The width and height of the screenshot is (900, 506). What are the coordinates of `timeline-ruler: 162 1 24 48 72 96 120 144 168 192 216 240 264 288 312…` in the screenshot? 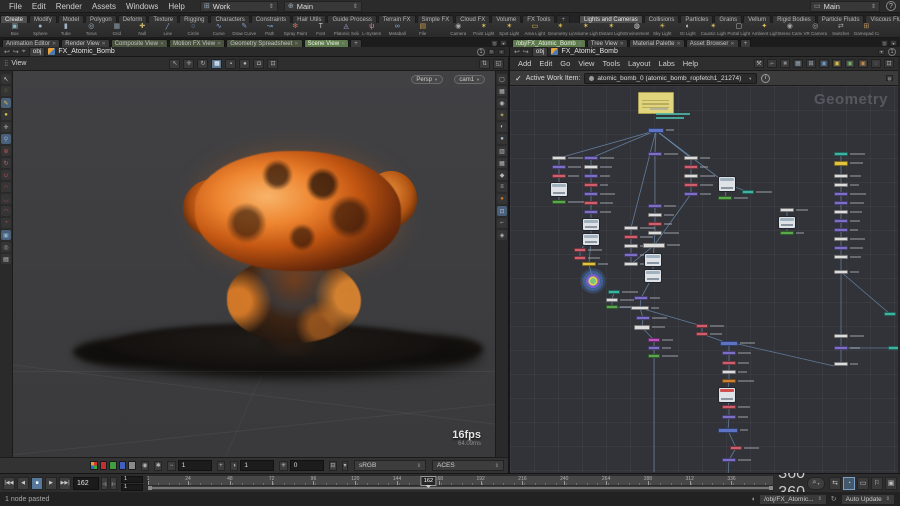 It's located at (461, 480).